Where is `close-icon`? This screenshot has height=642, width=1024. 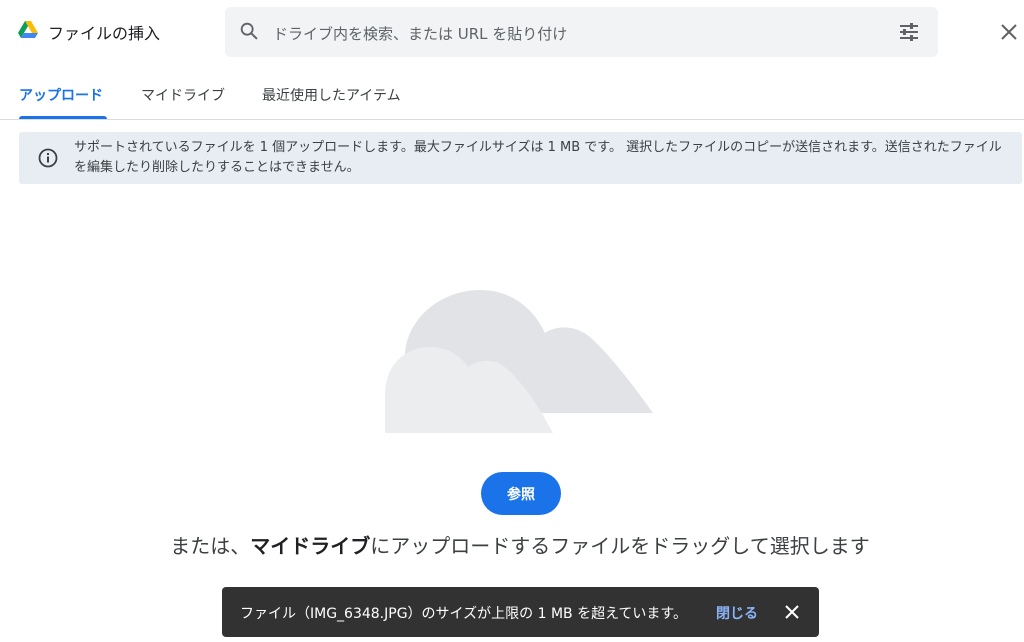 close-icon is located at coordinates (1009, 32).